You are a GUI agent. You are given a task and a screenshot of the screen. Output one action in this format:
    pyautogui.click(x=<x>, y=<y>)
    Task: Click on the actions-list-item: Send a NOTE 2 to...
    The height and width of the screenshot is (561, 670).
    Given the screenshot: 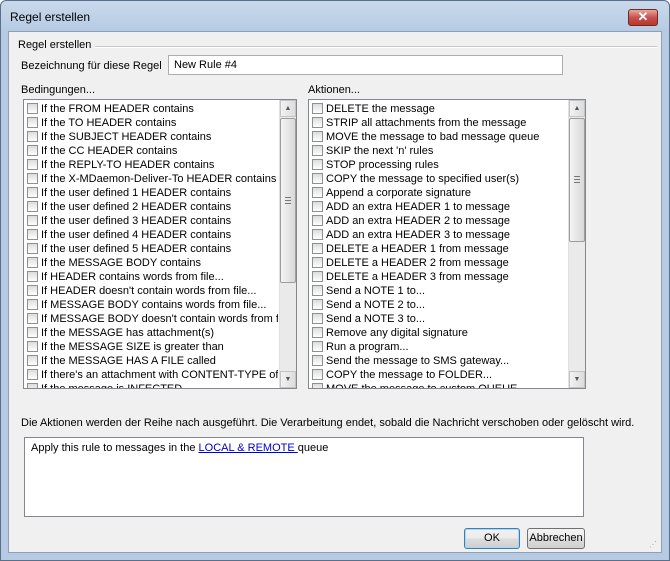 What is the action you would take?
    pyautogui.click(x=439, y=305)
    